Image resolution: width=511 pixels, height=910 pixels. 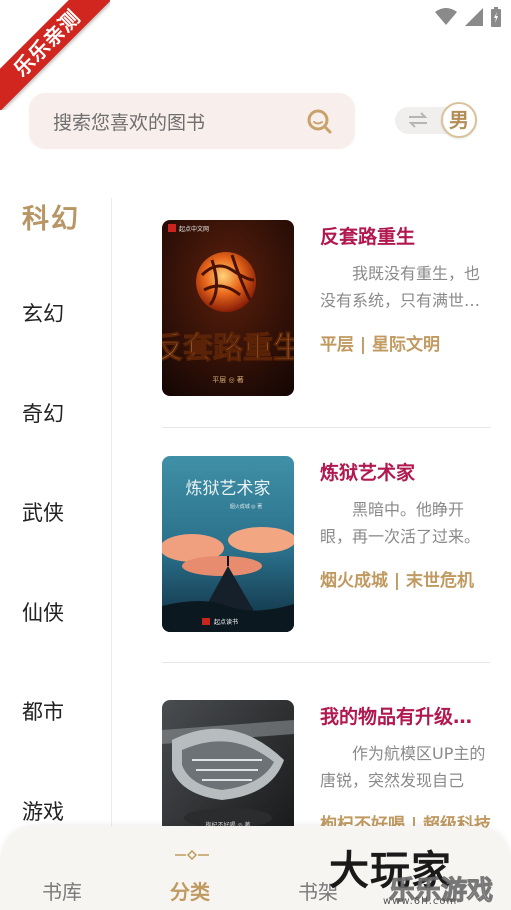 What do you see at coordinates (179, 121) in the screenshot?
I see `search-placeholder: 搜索您喜欢的图书` at bounding box center [179, 121].